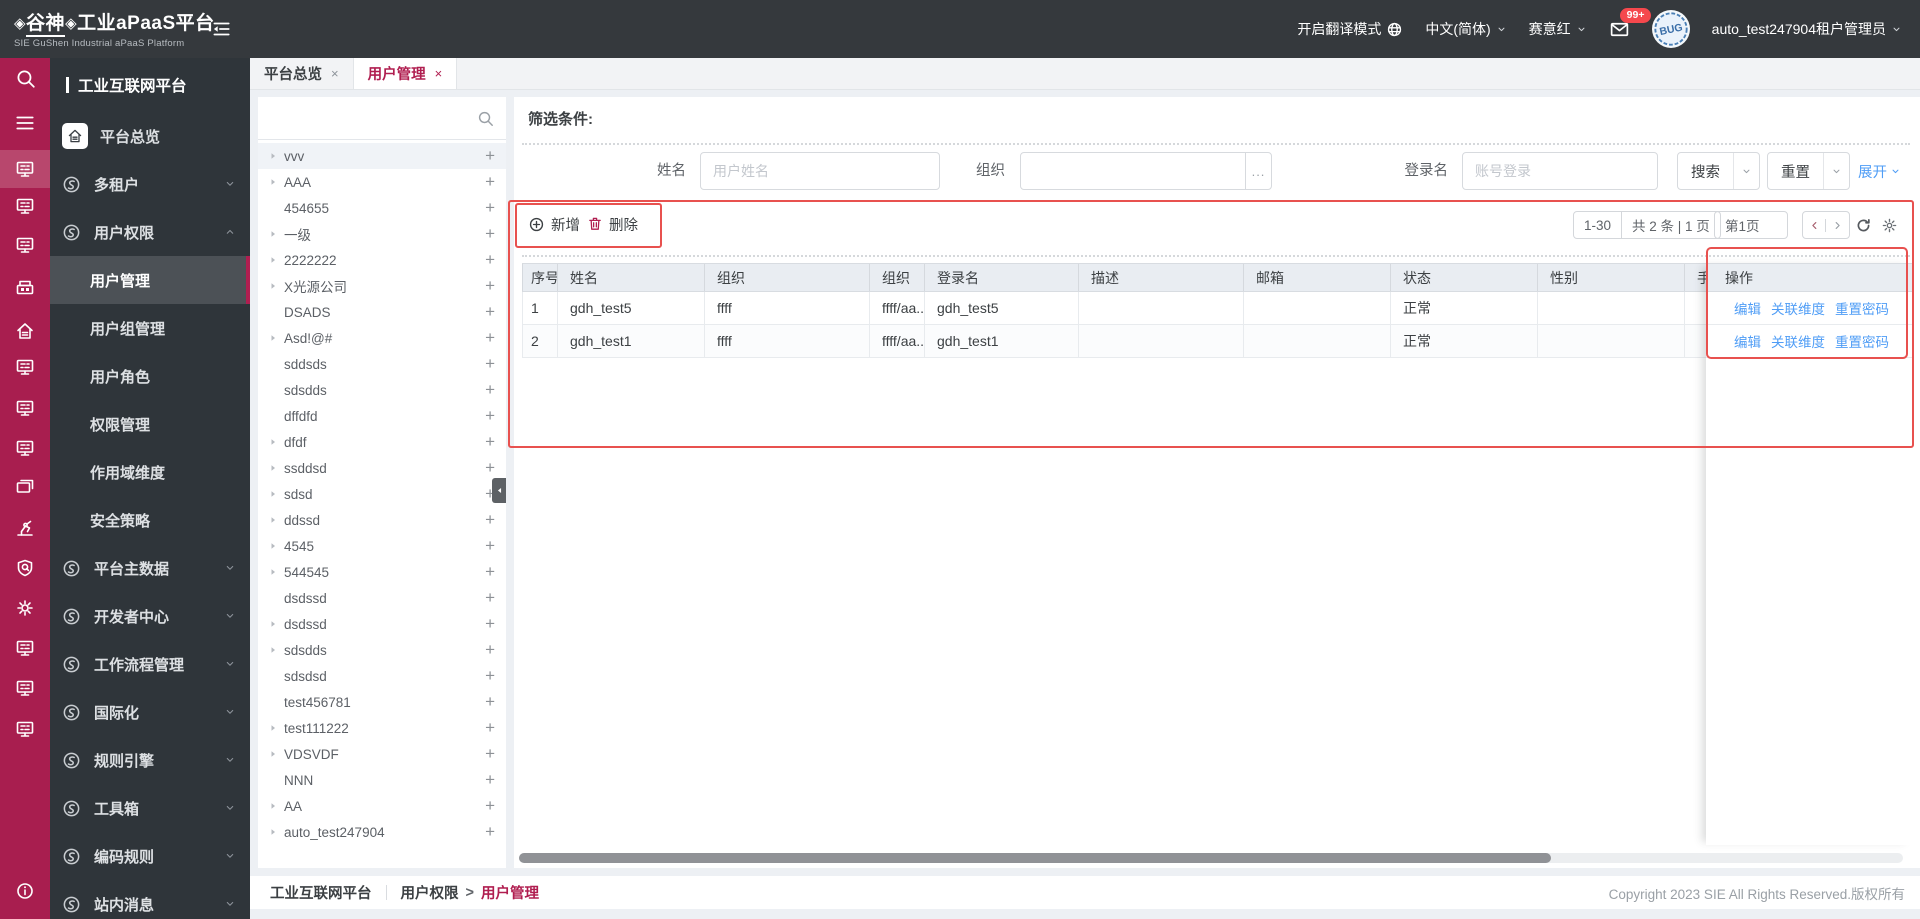 This screenshot has height=919, width=1920. What do you see at coordinates (25, 78) in the screenshot?
I see `search-icon` at bounding box center [25, 78].